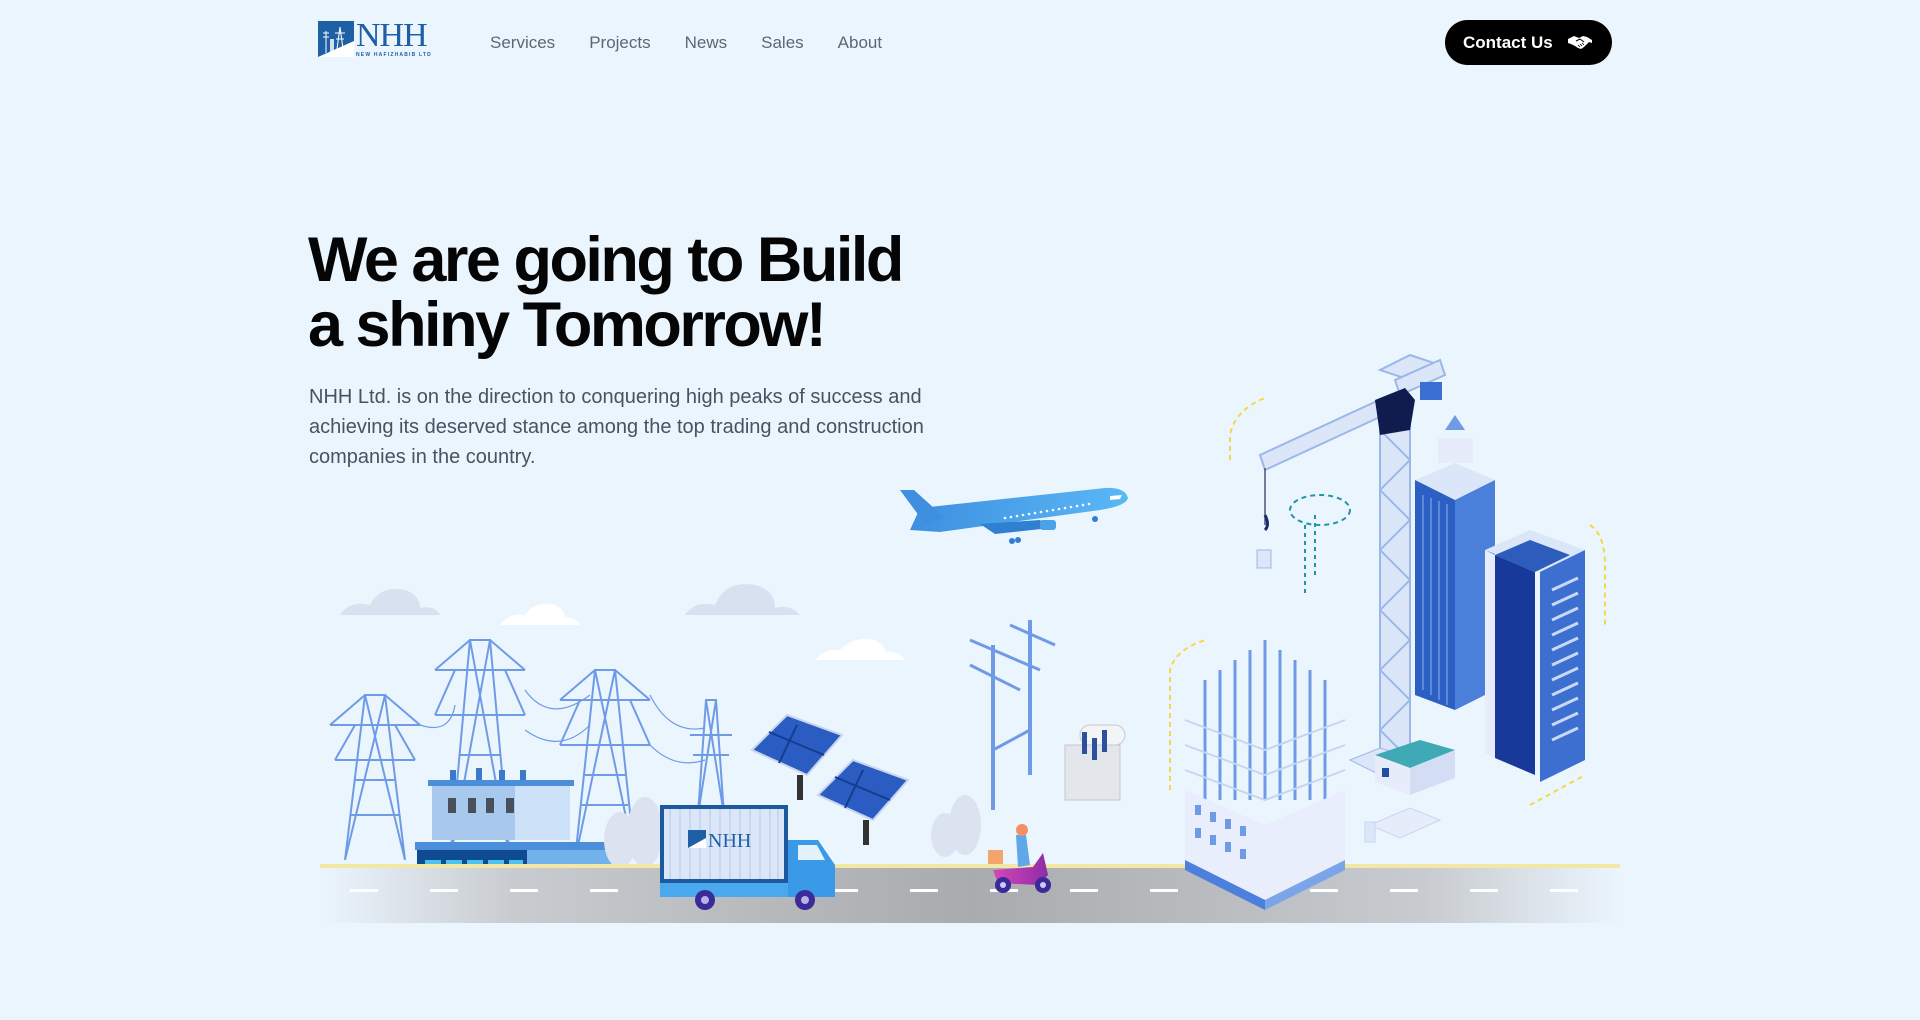 This screenshot has width=1920, height=1020. I want to click on contact-us-label: Contact Us, so click(1508, 42).